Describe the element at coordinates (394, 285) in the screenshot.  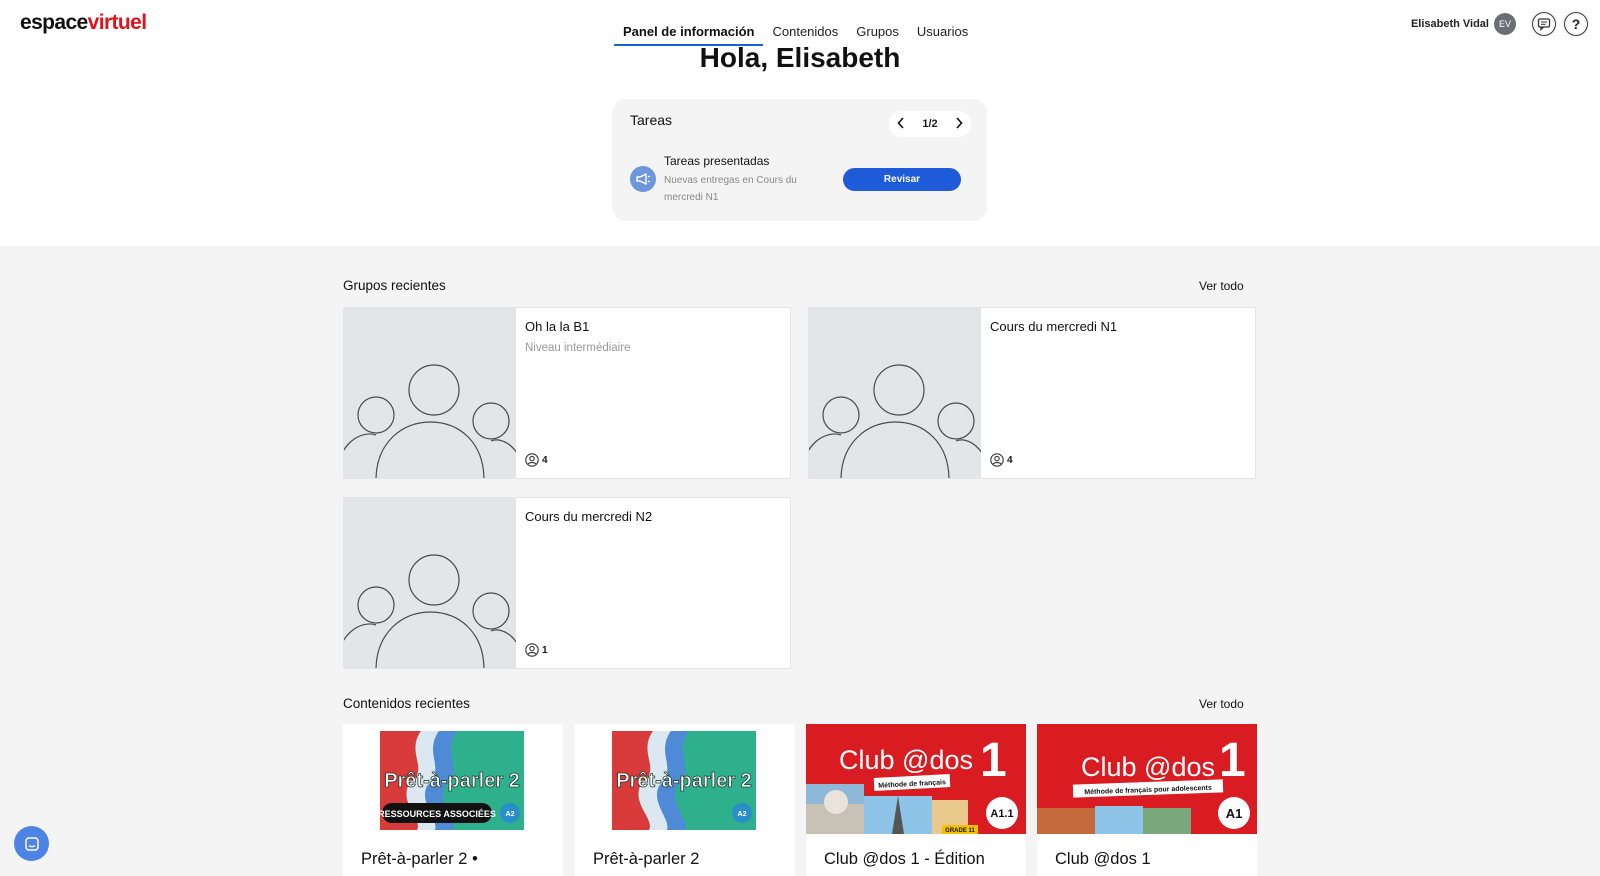
I see `recent-groups-title: Grupos recientes` at that location.